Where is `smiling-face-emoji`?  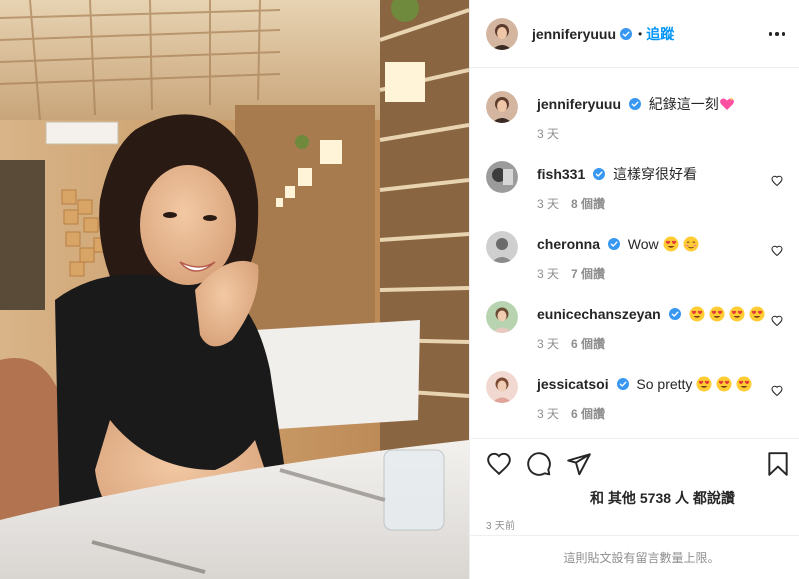 smiling-face-emoji is located at coordinates (691, 244).